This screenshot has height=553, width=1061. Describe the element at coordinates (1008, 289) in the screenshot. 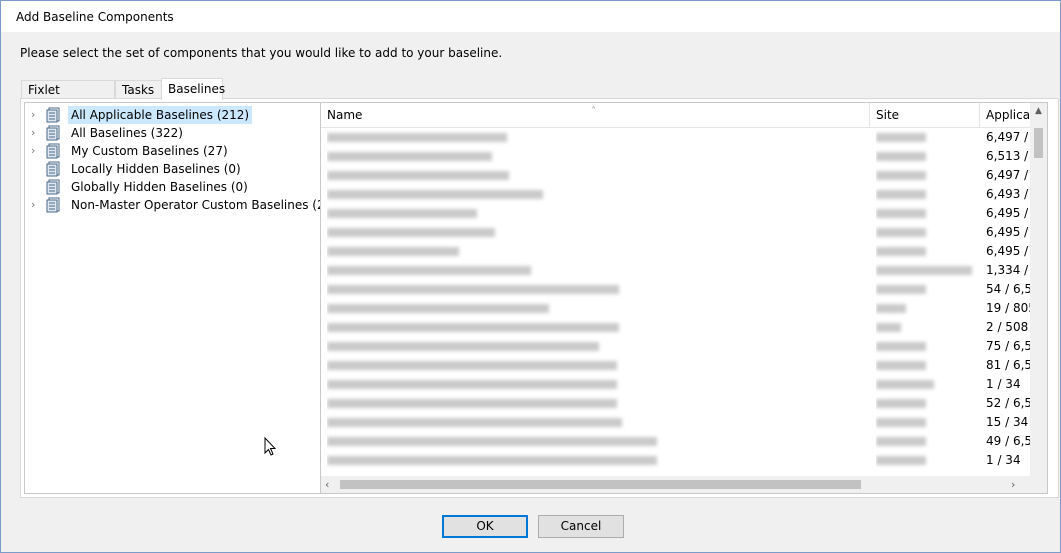

I see `applicable-cell: 54 / 6,5` at that location.